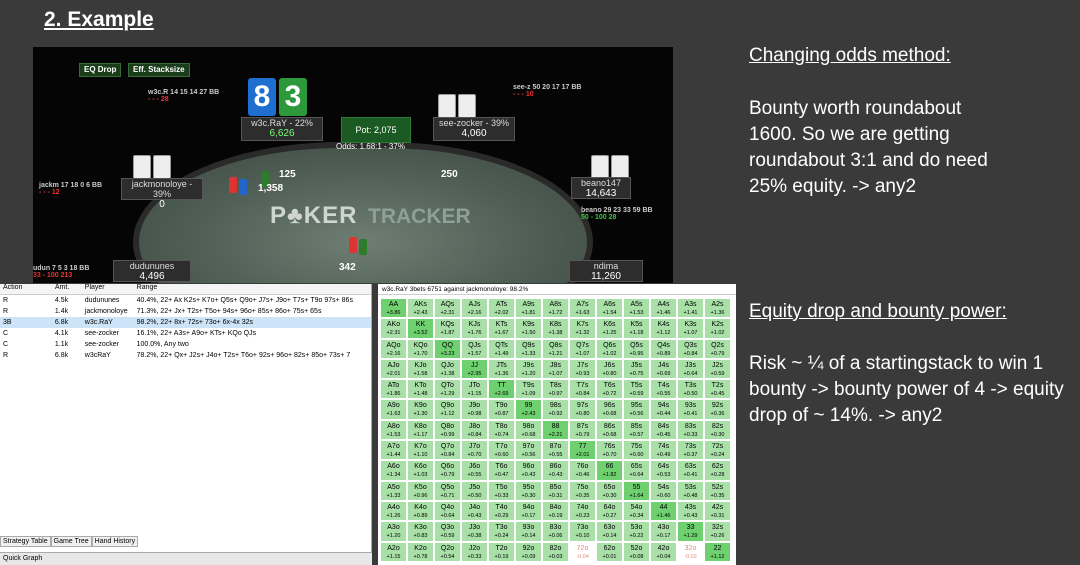 Image resolution: width=1080 pixels, height=565 pixels. Describe the element at coordinates (690, 328) in the screenshot. I see `range-cell: K3s +1.07` at that location.